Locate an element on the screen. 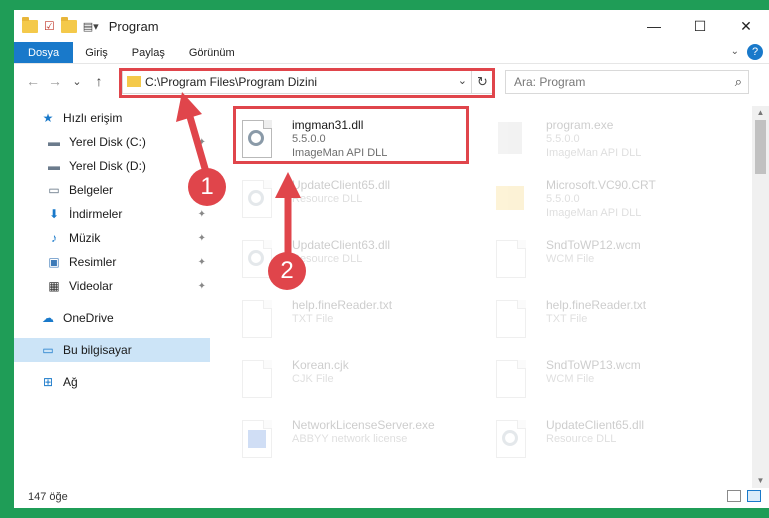 Image resolution: width=769 pixels, height=518 pixels. arrow-1-shaft is located at coordinates (197, 141).